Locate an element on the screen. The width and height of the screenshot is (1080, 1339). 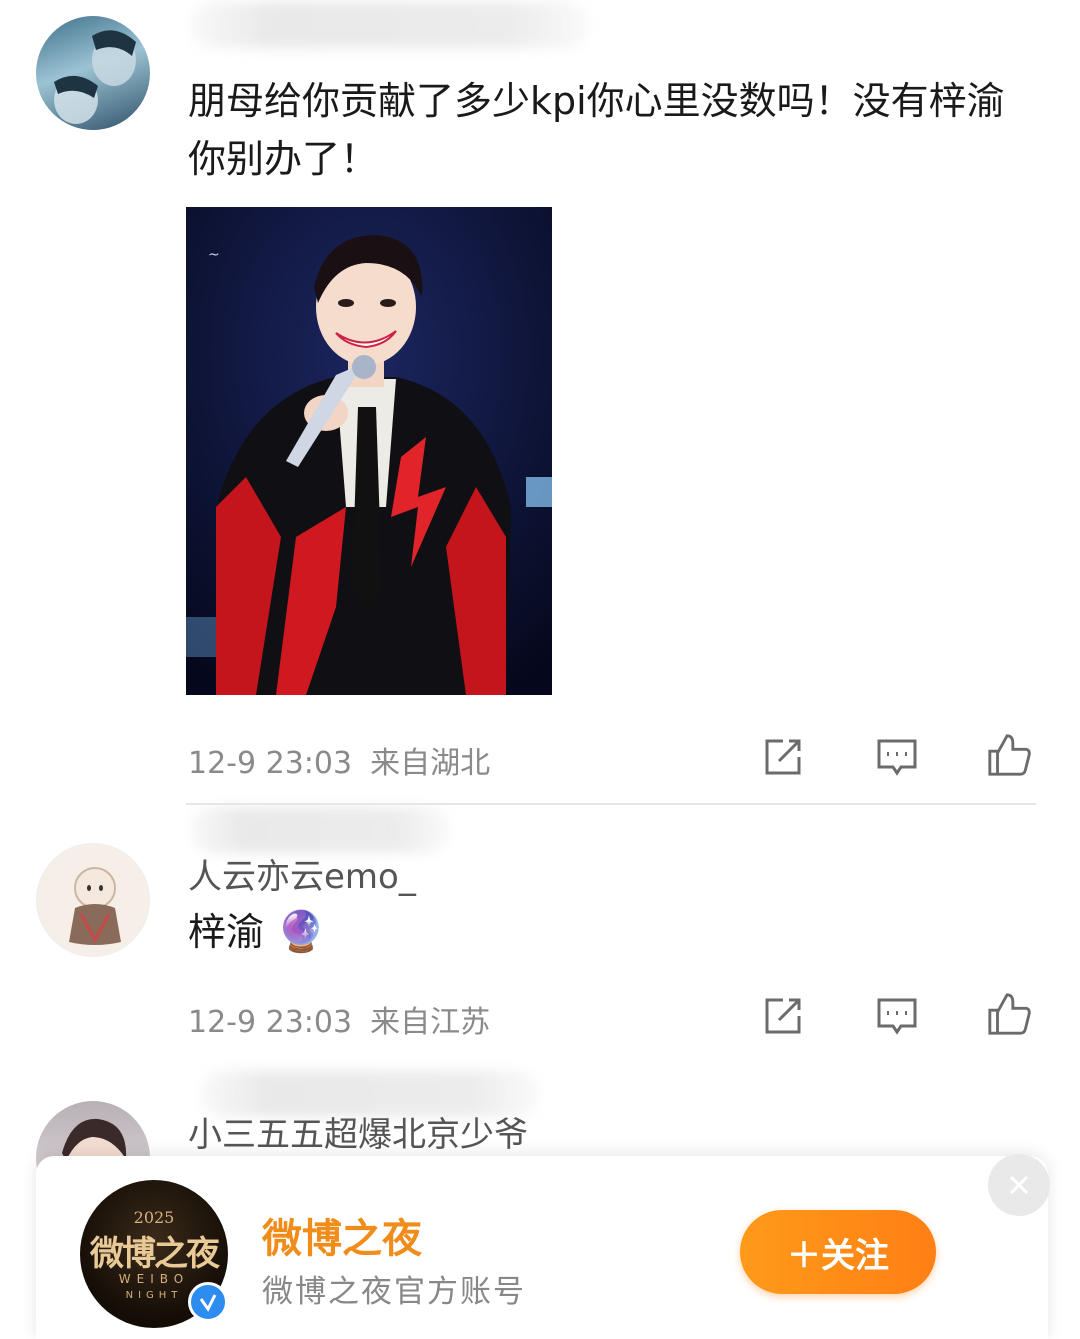
username: 人云亦云emo_ is located at coordinates (302, 873).